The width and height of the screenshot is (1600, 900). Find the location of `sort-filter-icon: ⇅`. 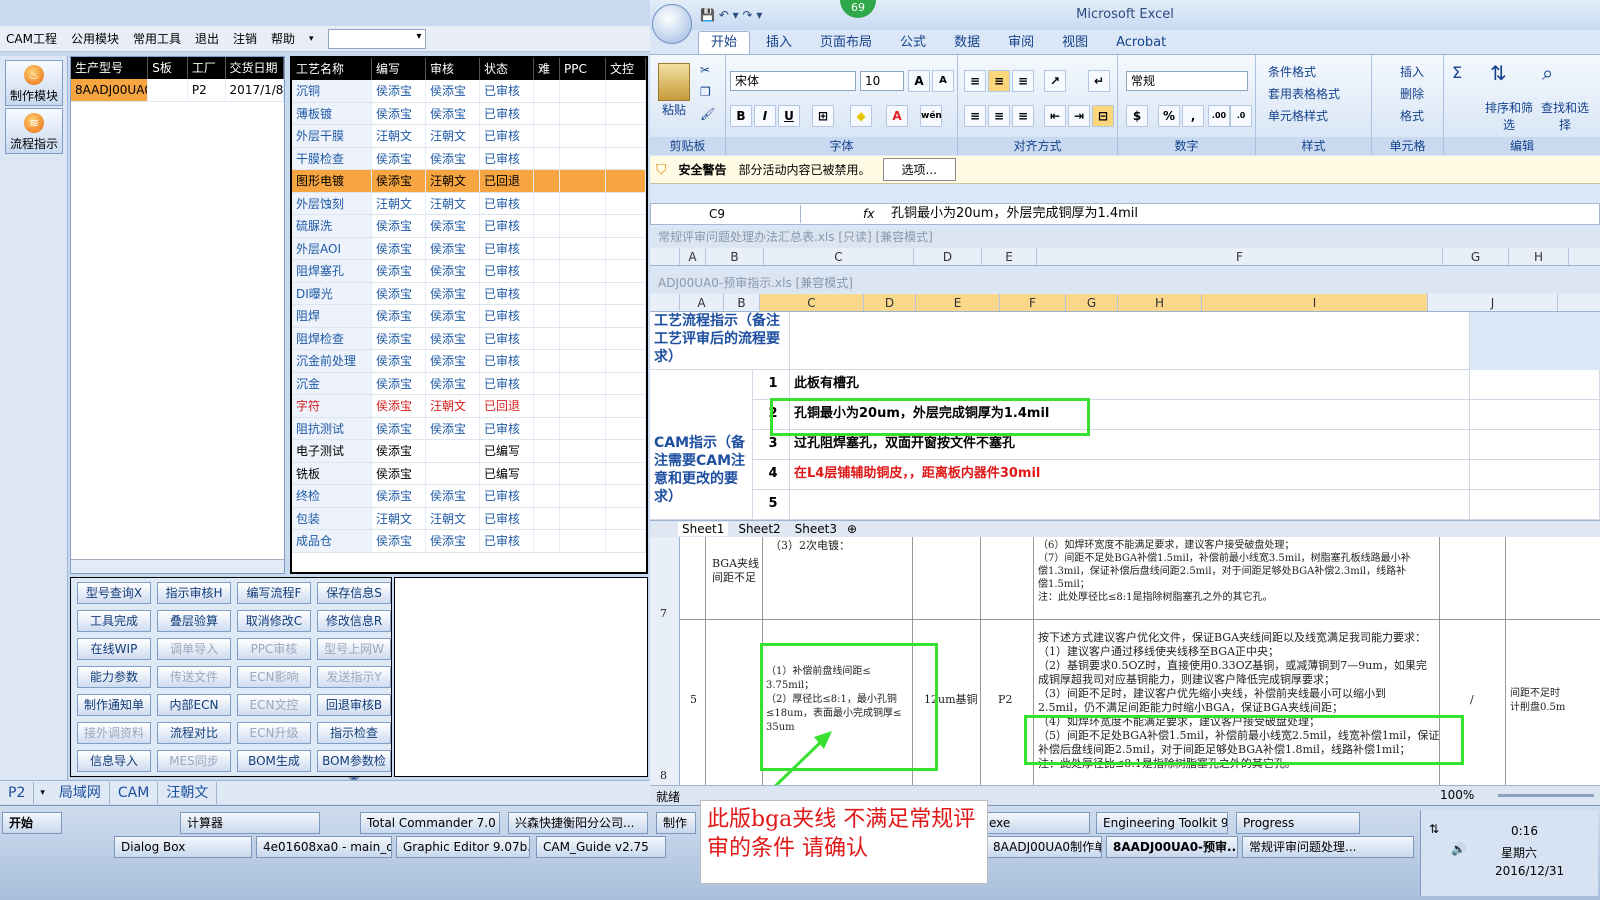

sort-filter-icon: ⇅ is located at coordinates (1498, 73).